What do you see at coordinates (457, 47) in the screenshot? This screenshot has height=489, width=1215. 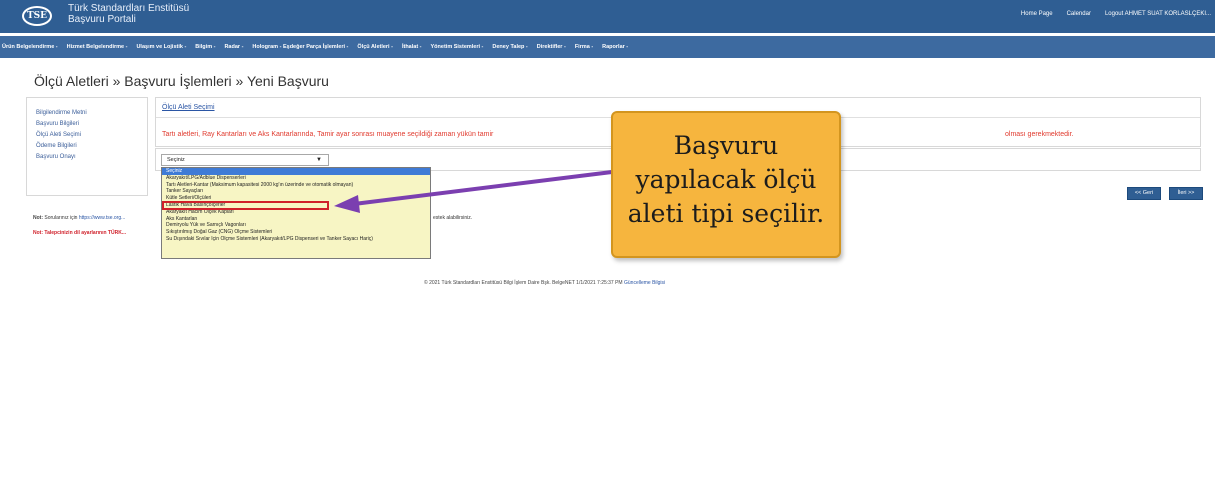 I see `nav-item-yonetim-sistemleri: Yönetim Sistemleri -` at bounding box center [457, 47].